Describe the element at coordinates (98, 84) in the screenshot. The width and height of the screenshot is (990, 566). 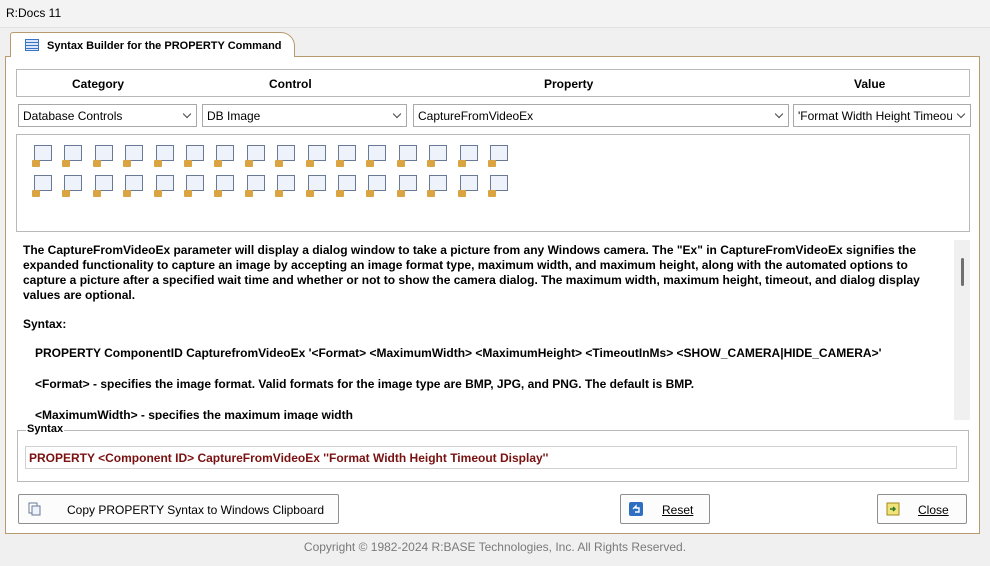
I see `category-header: Category` at that location.